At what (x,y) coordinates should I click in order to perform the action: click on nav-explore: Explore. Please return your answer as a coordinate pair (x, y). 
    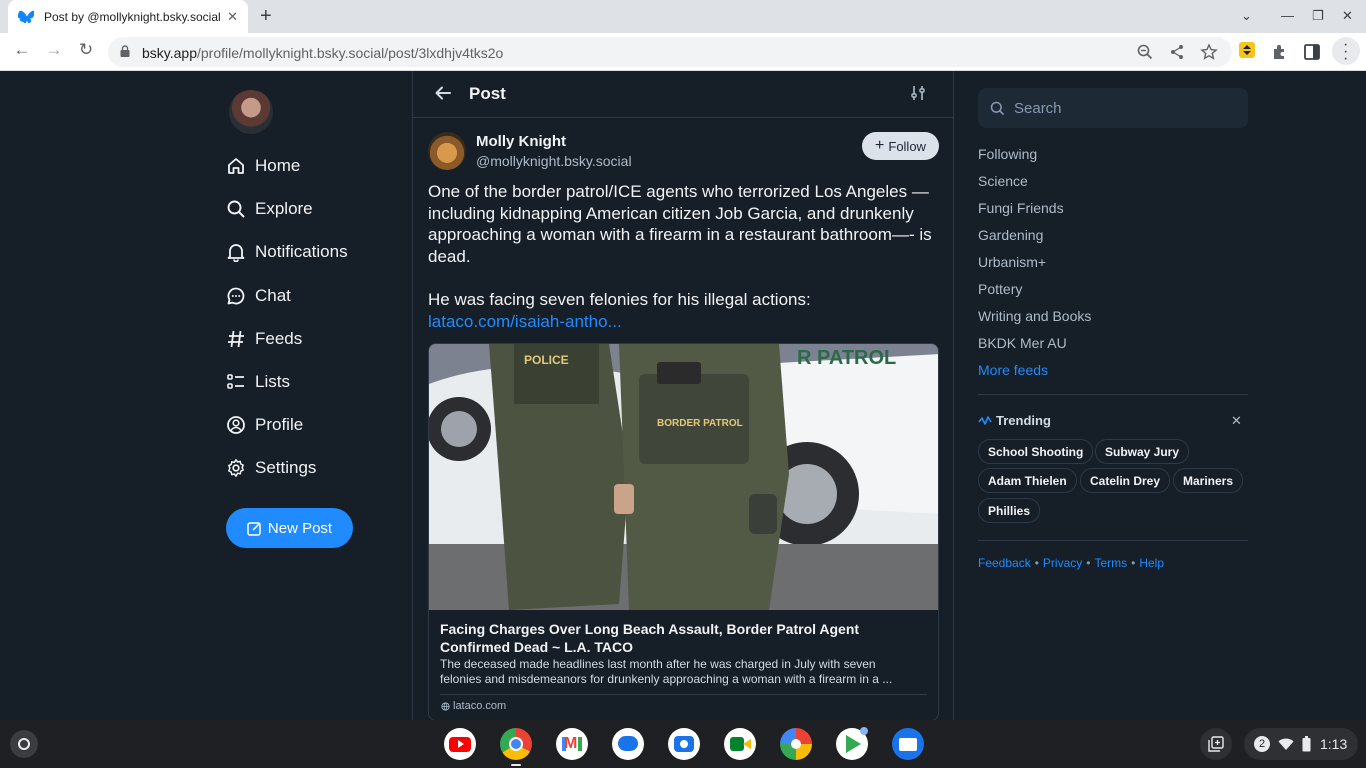
    Looking at the image, I should click on (269, 209).